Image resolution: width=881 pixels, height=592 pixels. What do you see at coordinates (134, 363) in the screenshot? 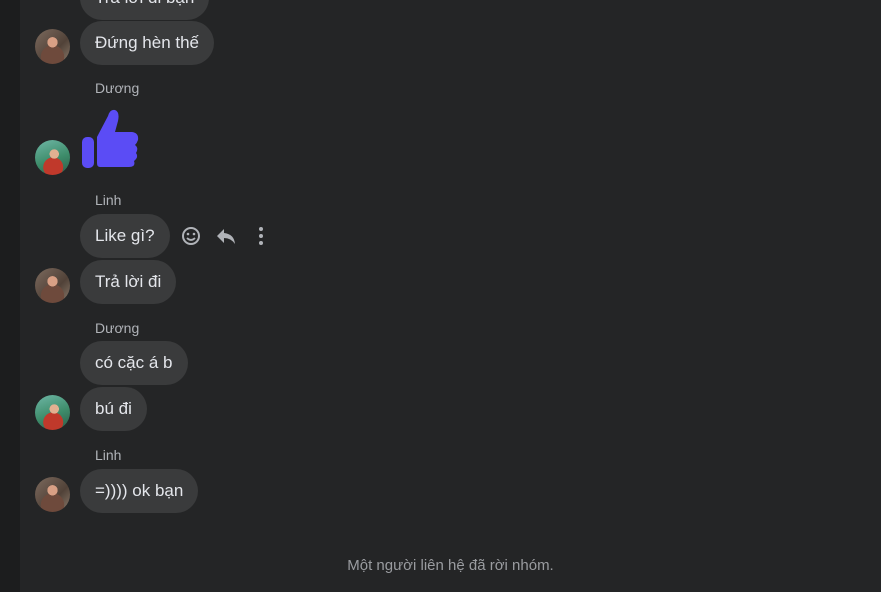
I see `message-bubble: có cặc á b` at bounding box center [134, 363].